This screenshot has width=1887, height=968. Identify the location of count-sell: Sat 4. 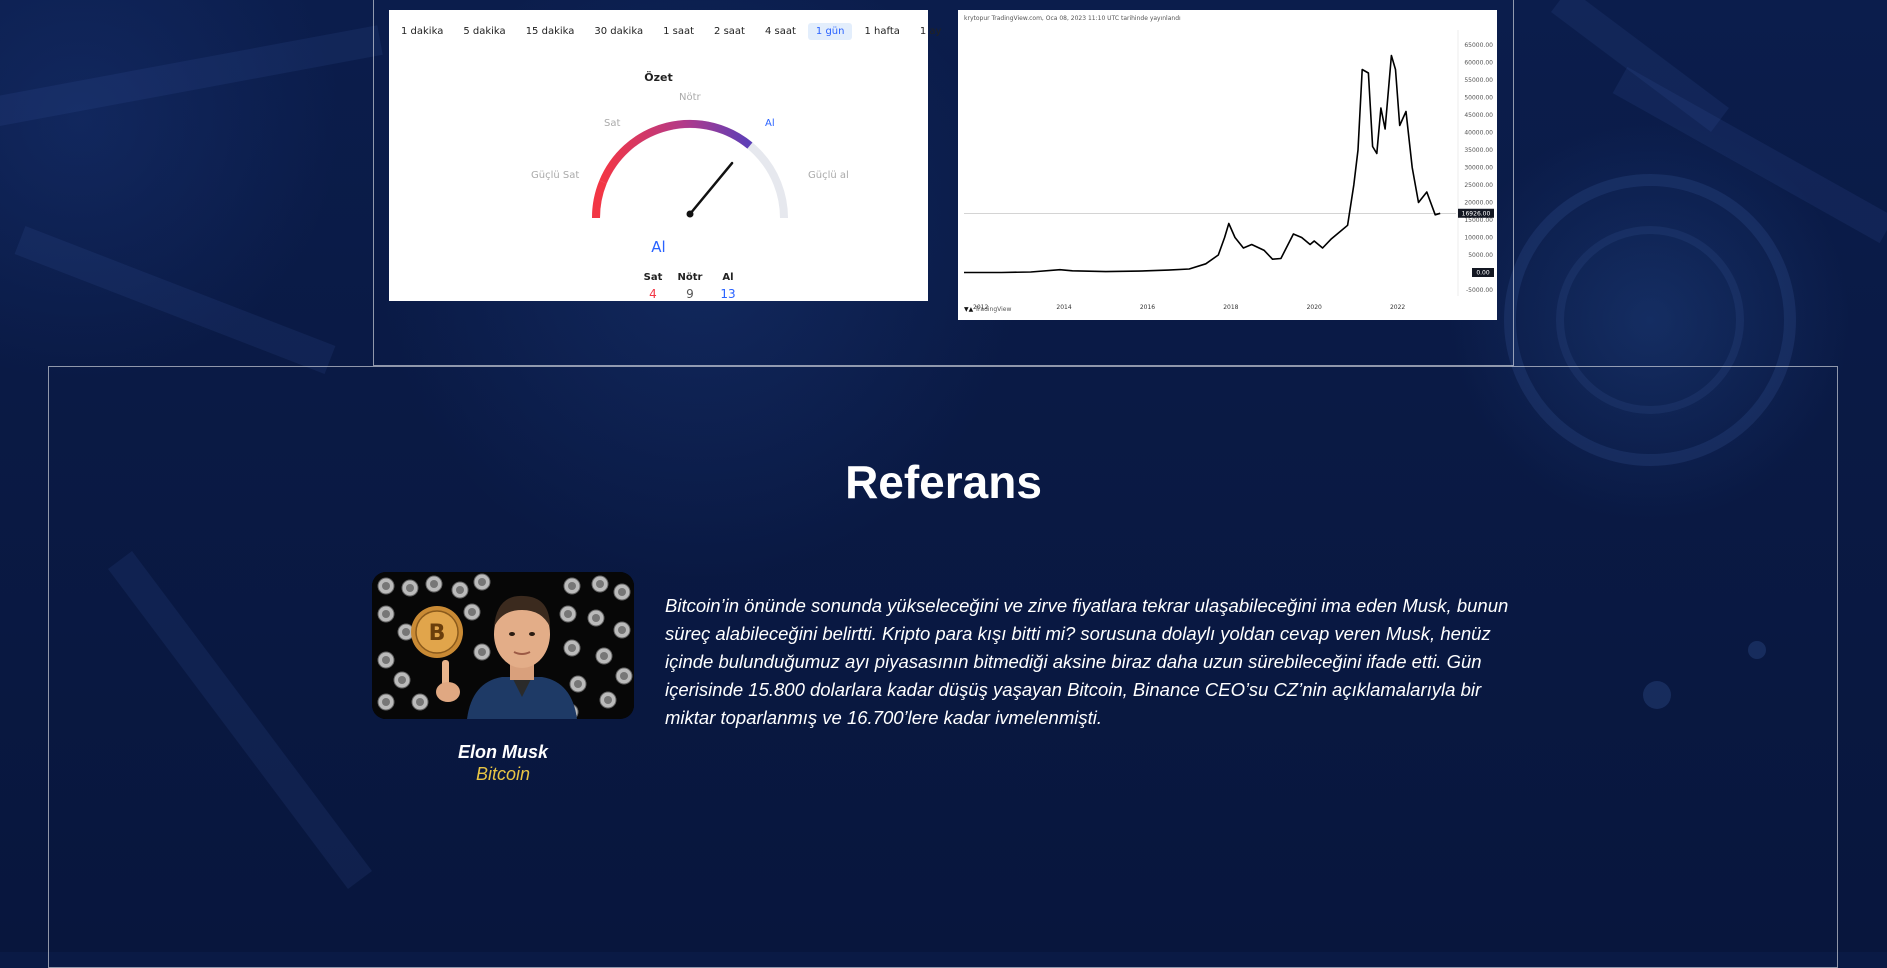
(653, 286).